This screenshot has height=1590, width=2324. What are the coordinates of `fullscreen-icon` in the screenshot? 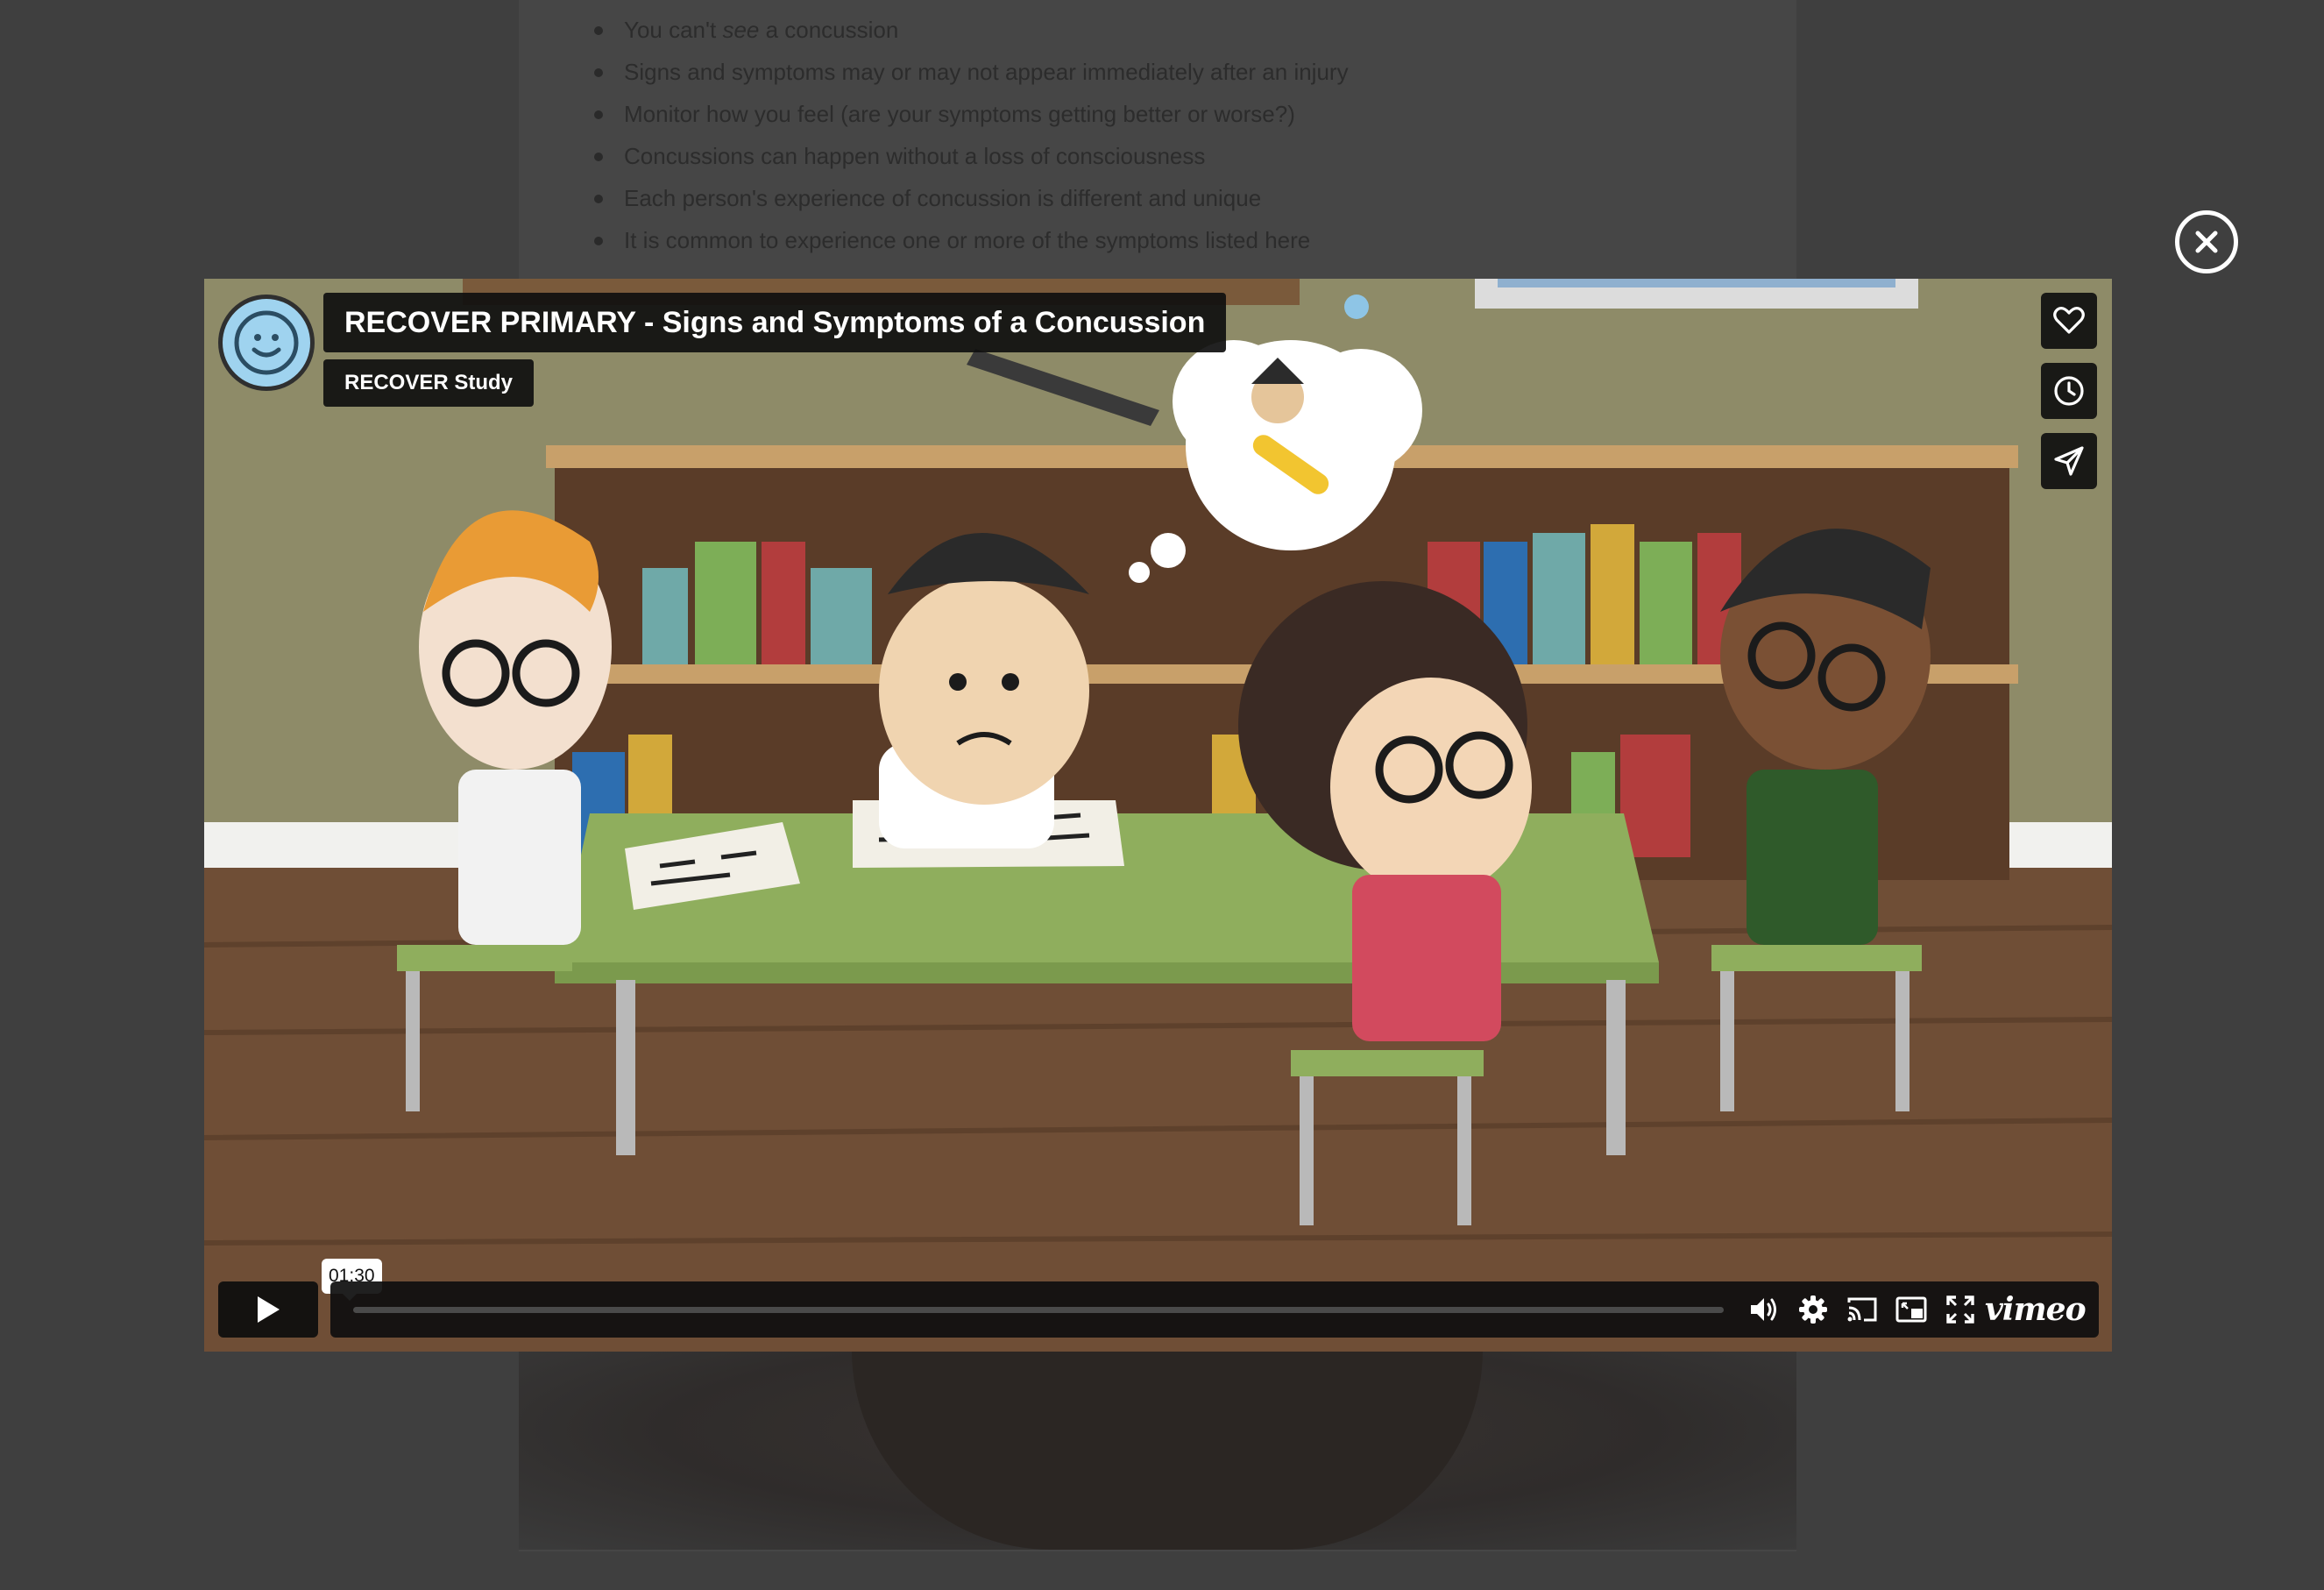 It's located at (1960, 1309).